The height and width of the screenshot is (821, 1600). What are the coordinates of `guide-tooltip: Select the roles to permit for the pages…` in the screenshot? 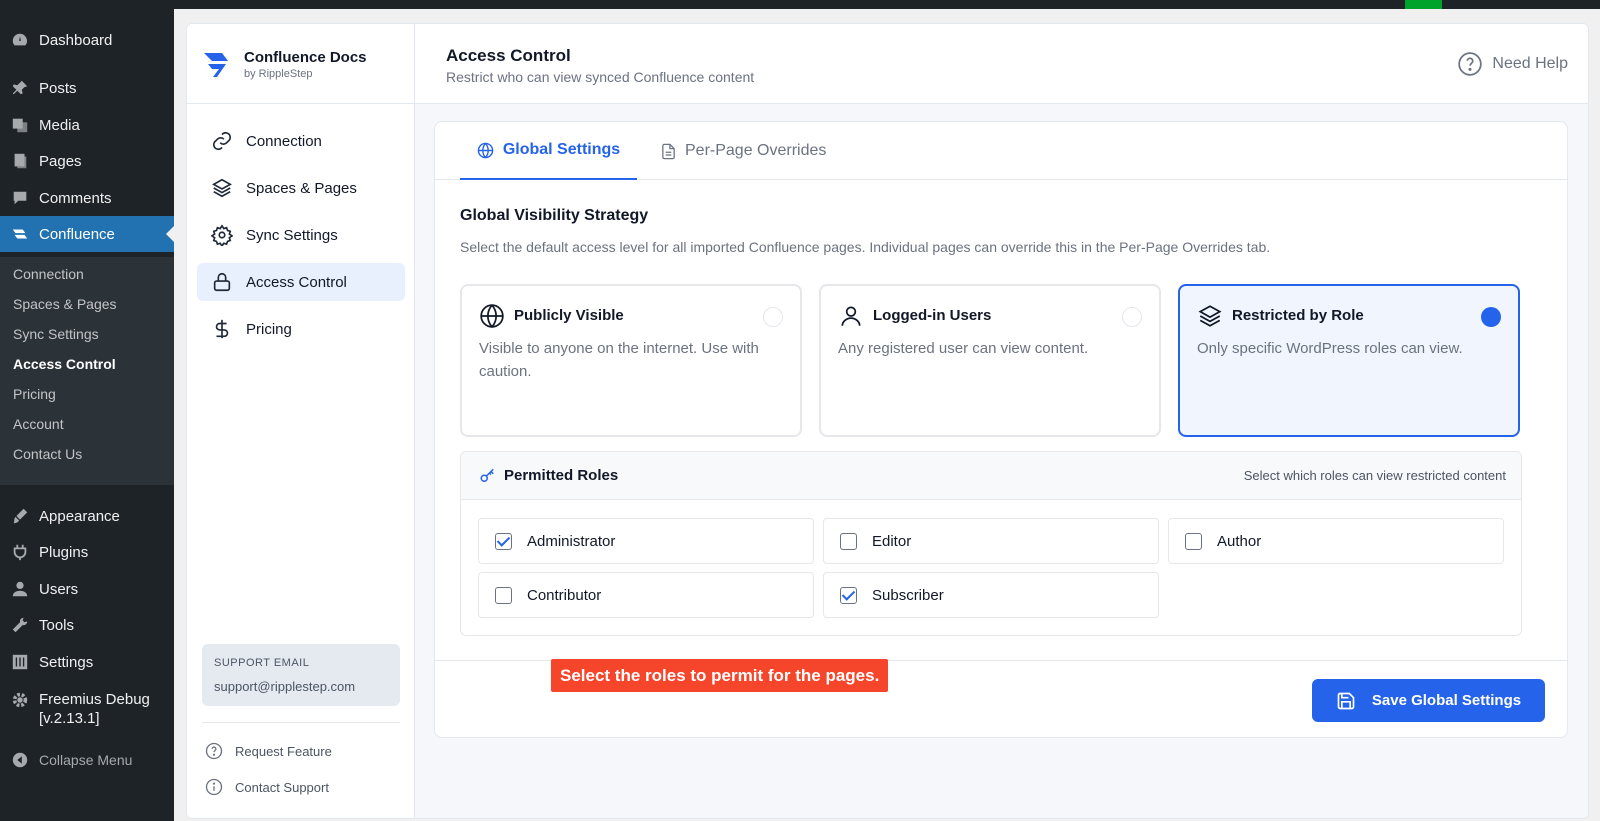 It's located at (720, 675).